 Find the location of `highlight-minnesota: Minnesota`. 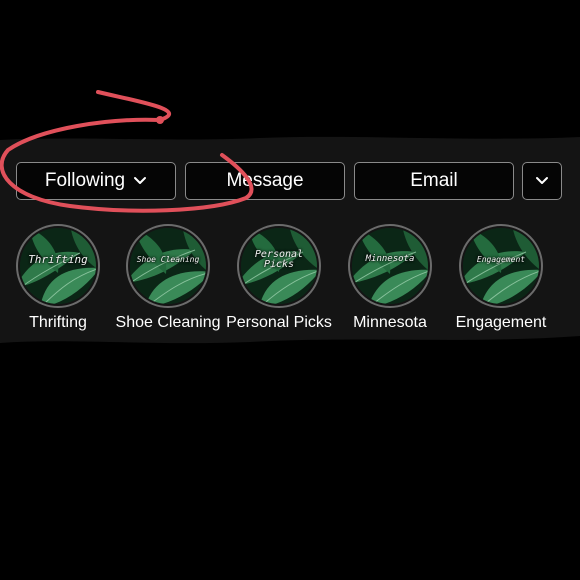

highlight-minnesota: Minnesota is located at coordinates (390, 266).